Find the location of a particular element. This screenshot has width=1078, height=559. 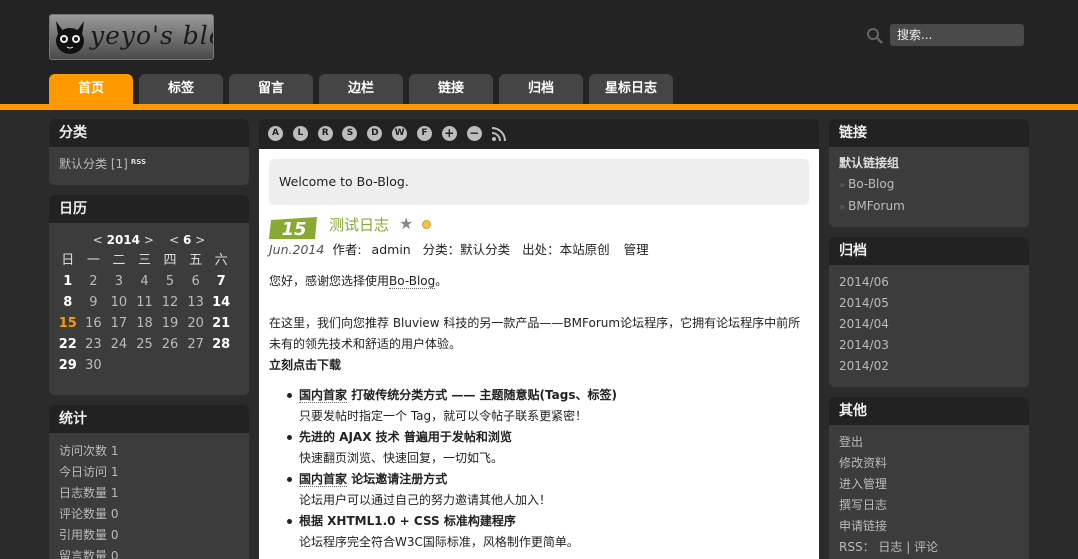

archive-item: 2014/04 is located at coordinates (929, 324).